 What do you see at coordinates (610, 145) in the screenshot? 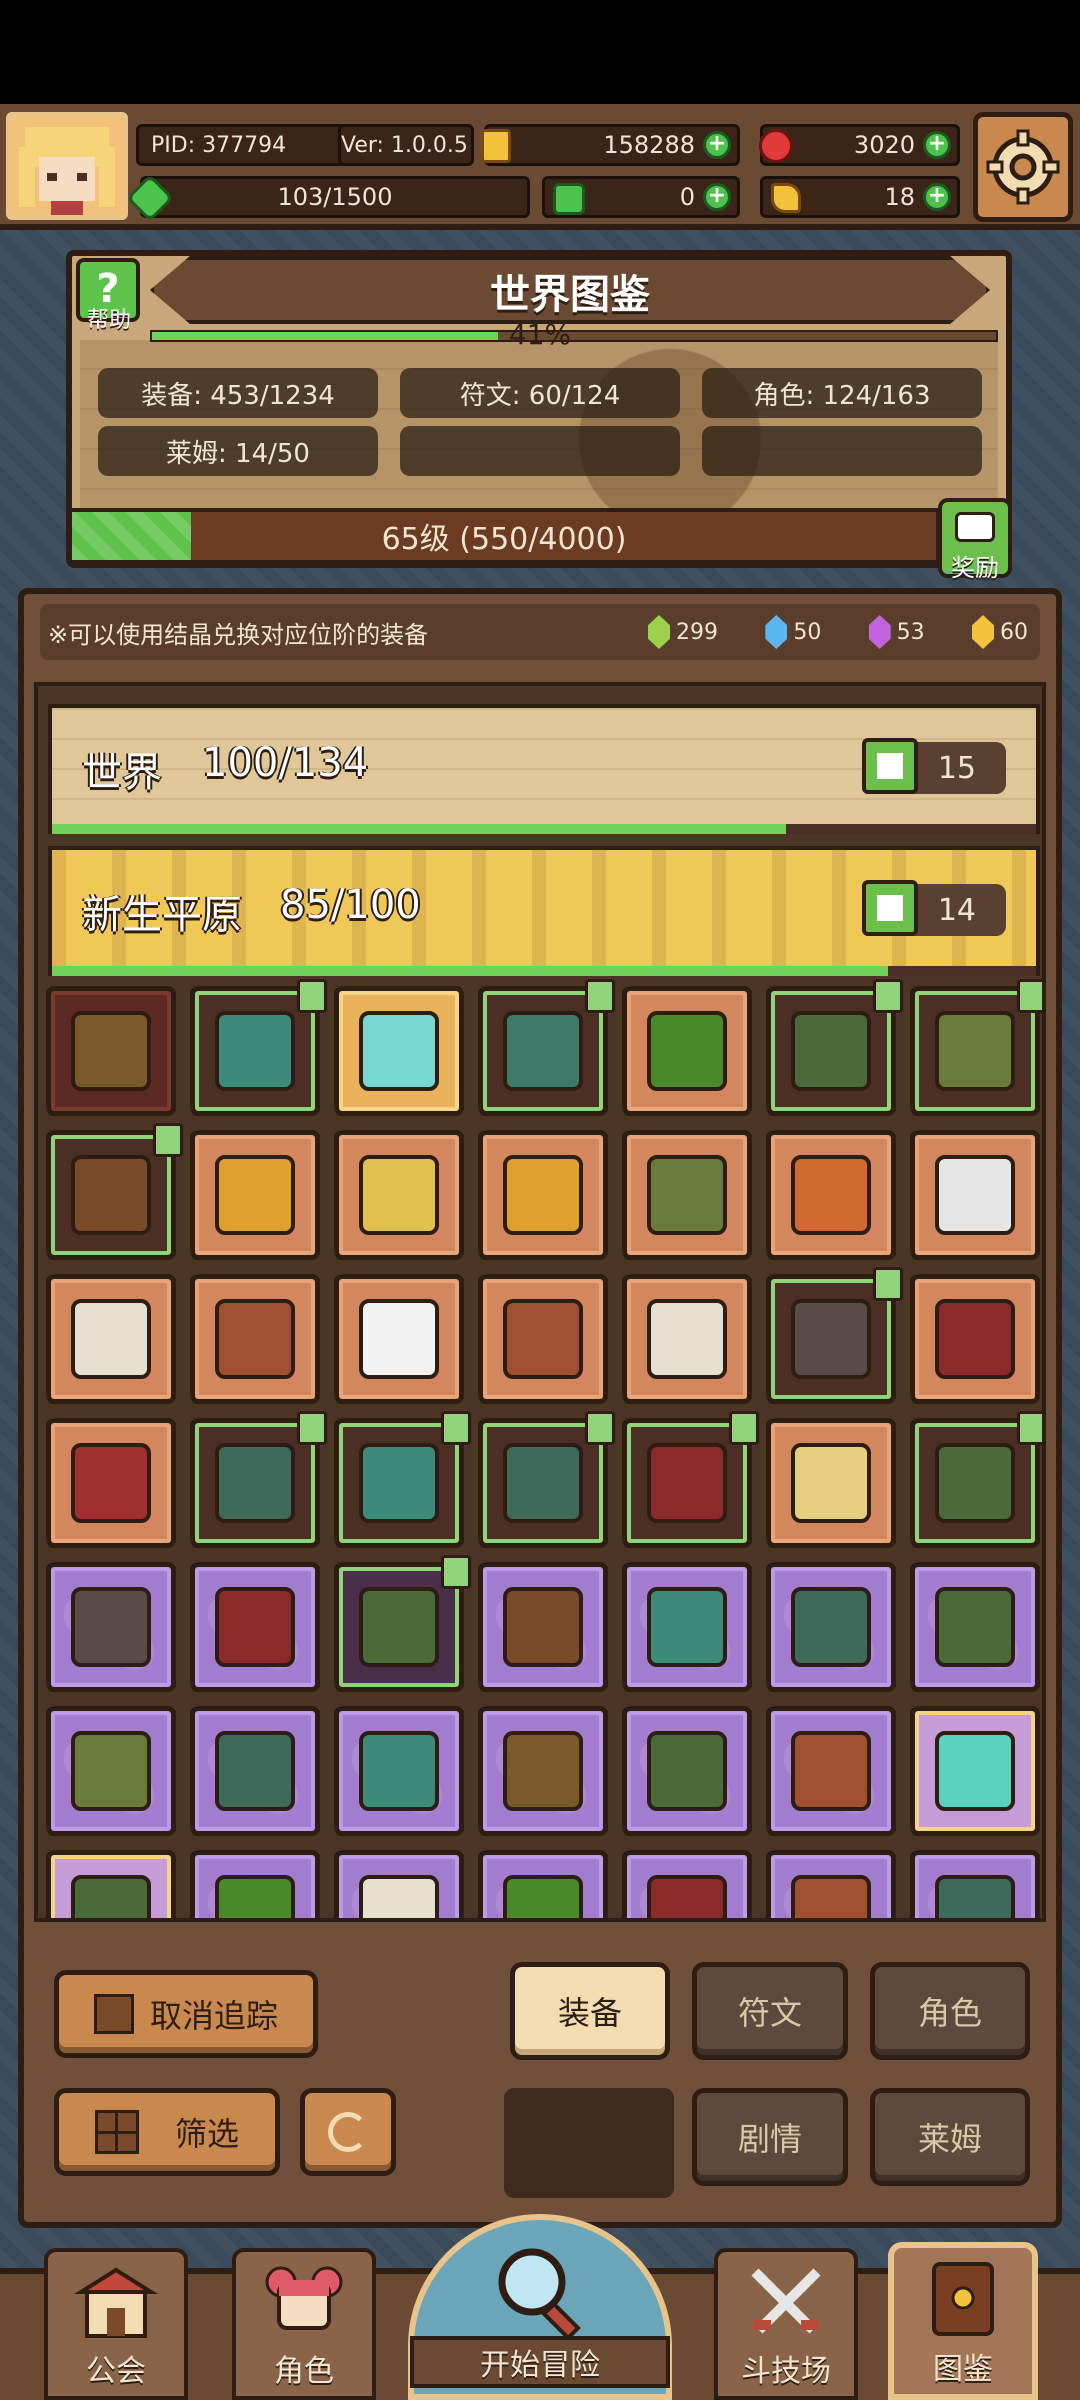
I see `gold-box: 158288 +` at bounding box center [610, 145].